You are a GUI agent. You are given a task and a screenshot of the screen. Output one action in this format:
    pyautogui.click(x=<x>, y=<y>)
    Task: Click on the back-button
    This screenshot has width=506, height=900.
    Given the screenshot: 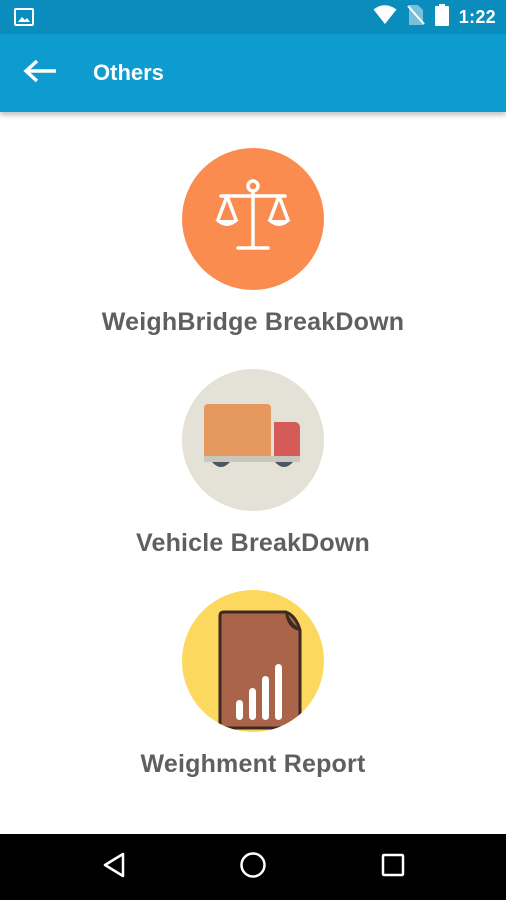 What is the action you would take?
    pyautogui.click(x=40, y=73)
    